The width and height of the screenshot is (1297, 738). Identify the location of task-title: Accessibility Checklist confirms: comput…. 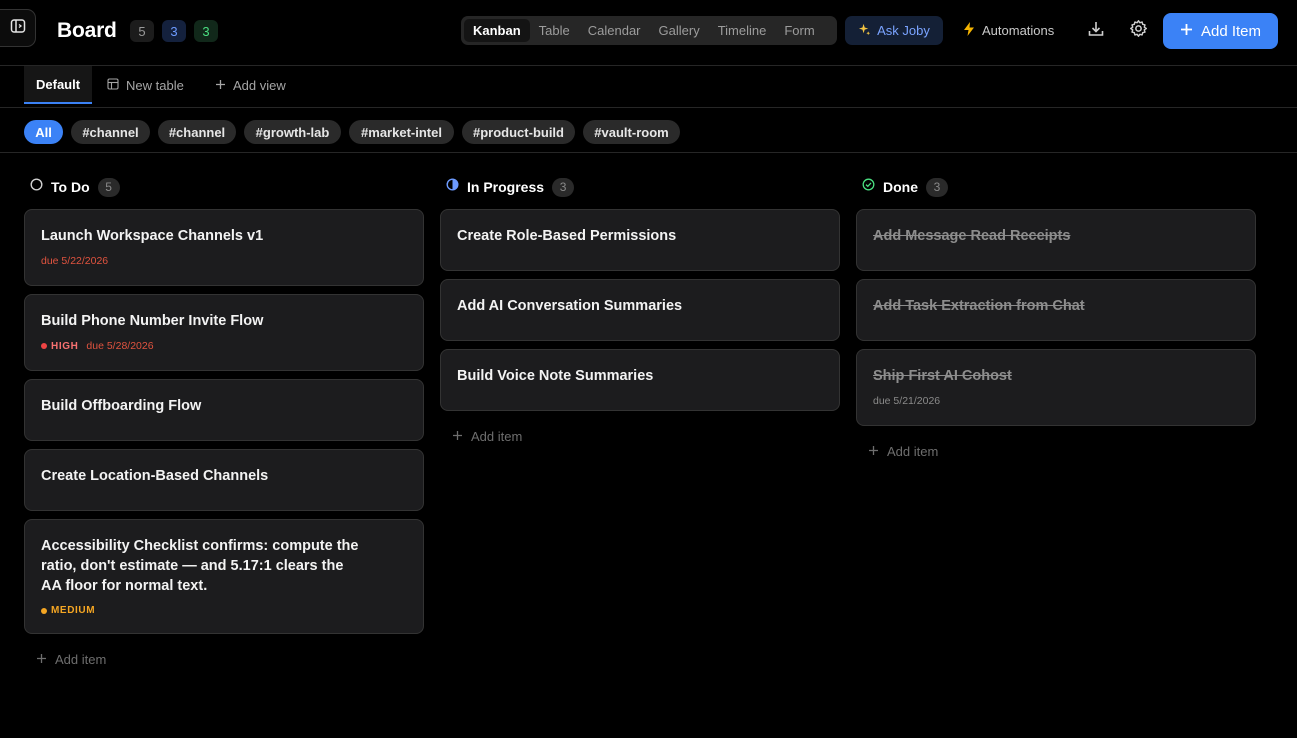
(200, 566).